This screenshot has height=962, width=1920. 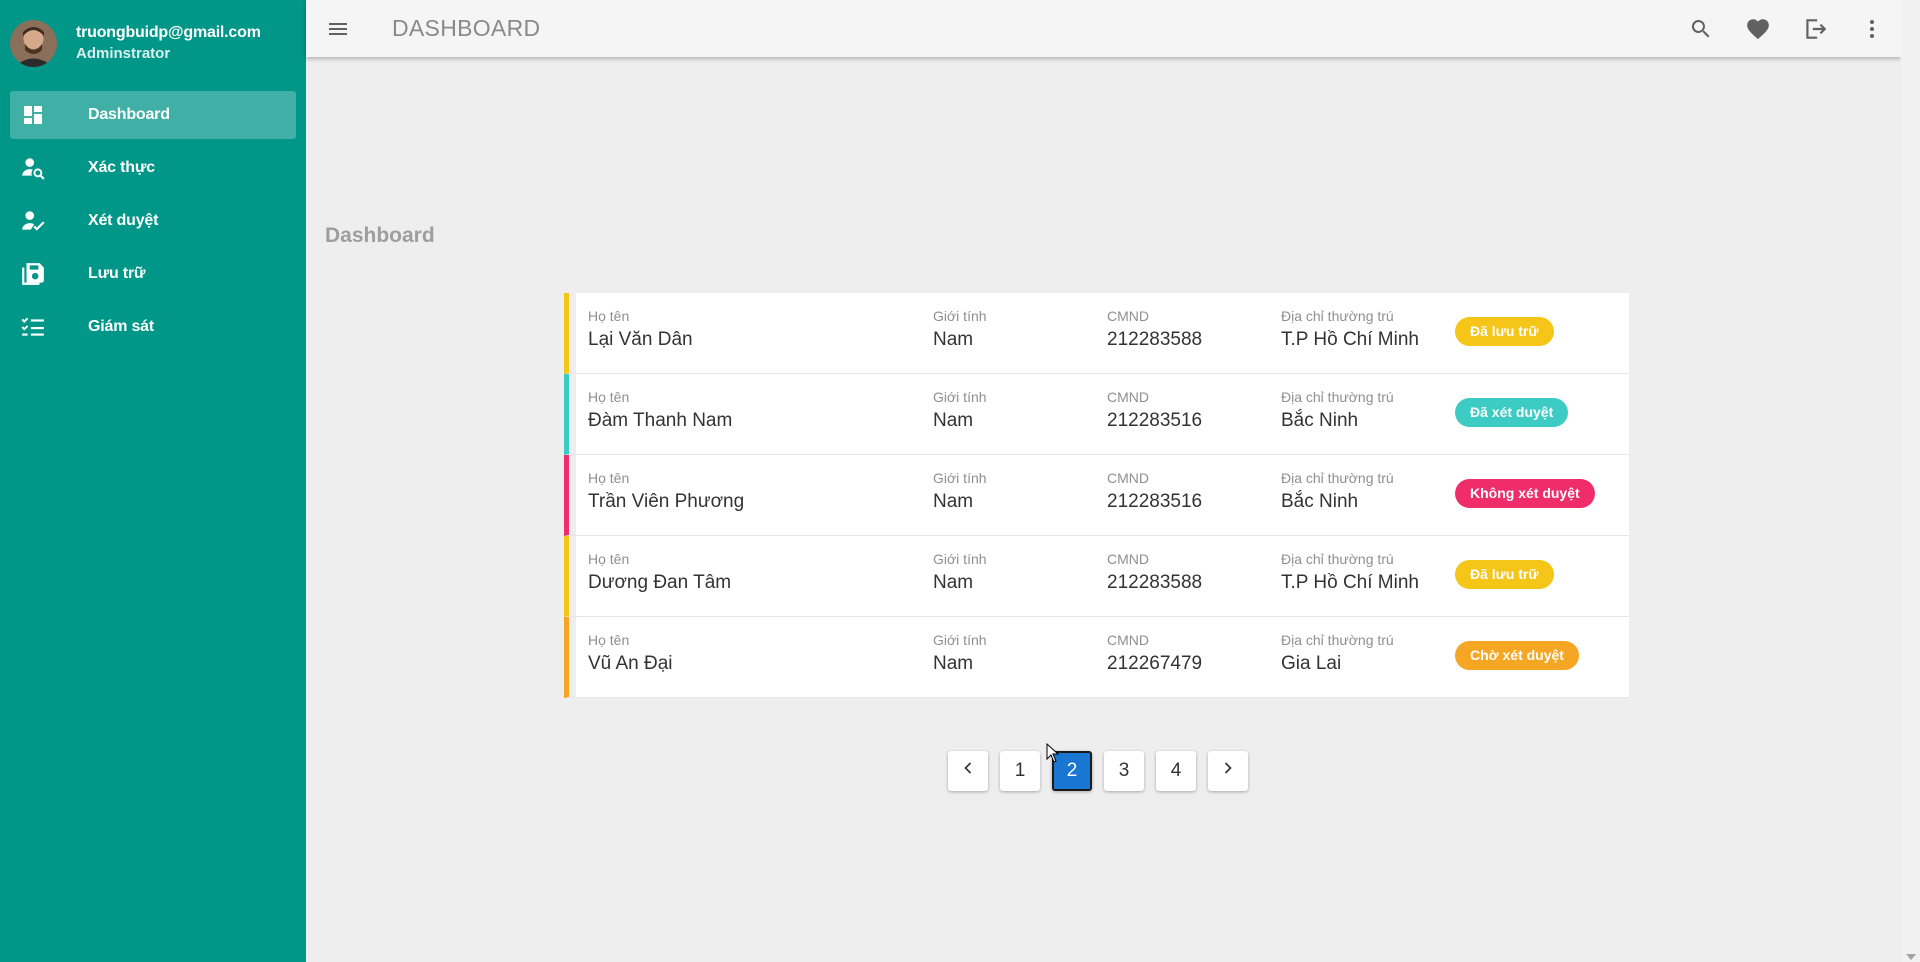 I want to click on address-value: Gia Lai, so click(x=1311, y=663).